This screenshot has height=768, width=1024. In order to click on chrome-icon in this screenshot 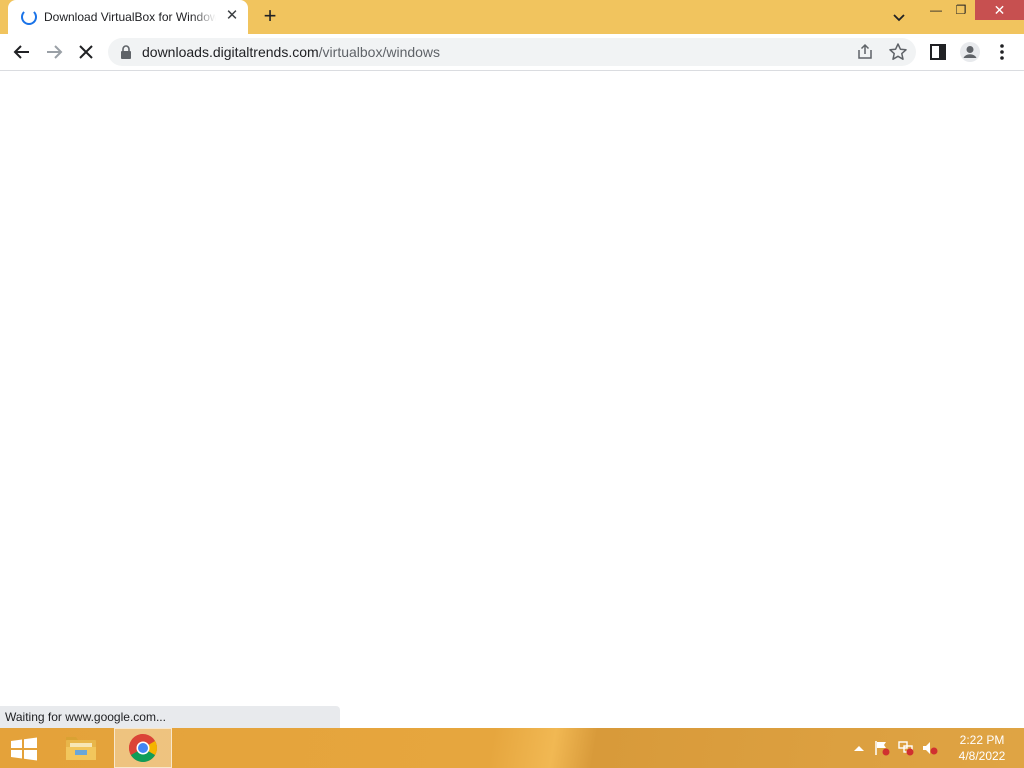, I will do `click(143, 748)`.